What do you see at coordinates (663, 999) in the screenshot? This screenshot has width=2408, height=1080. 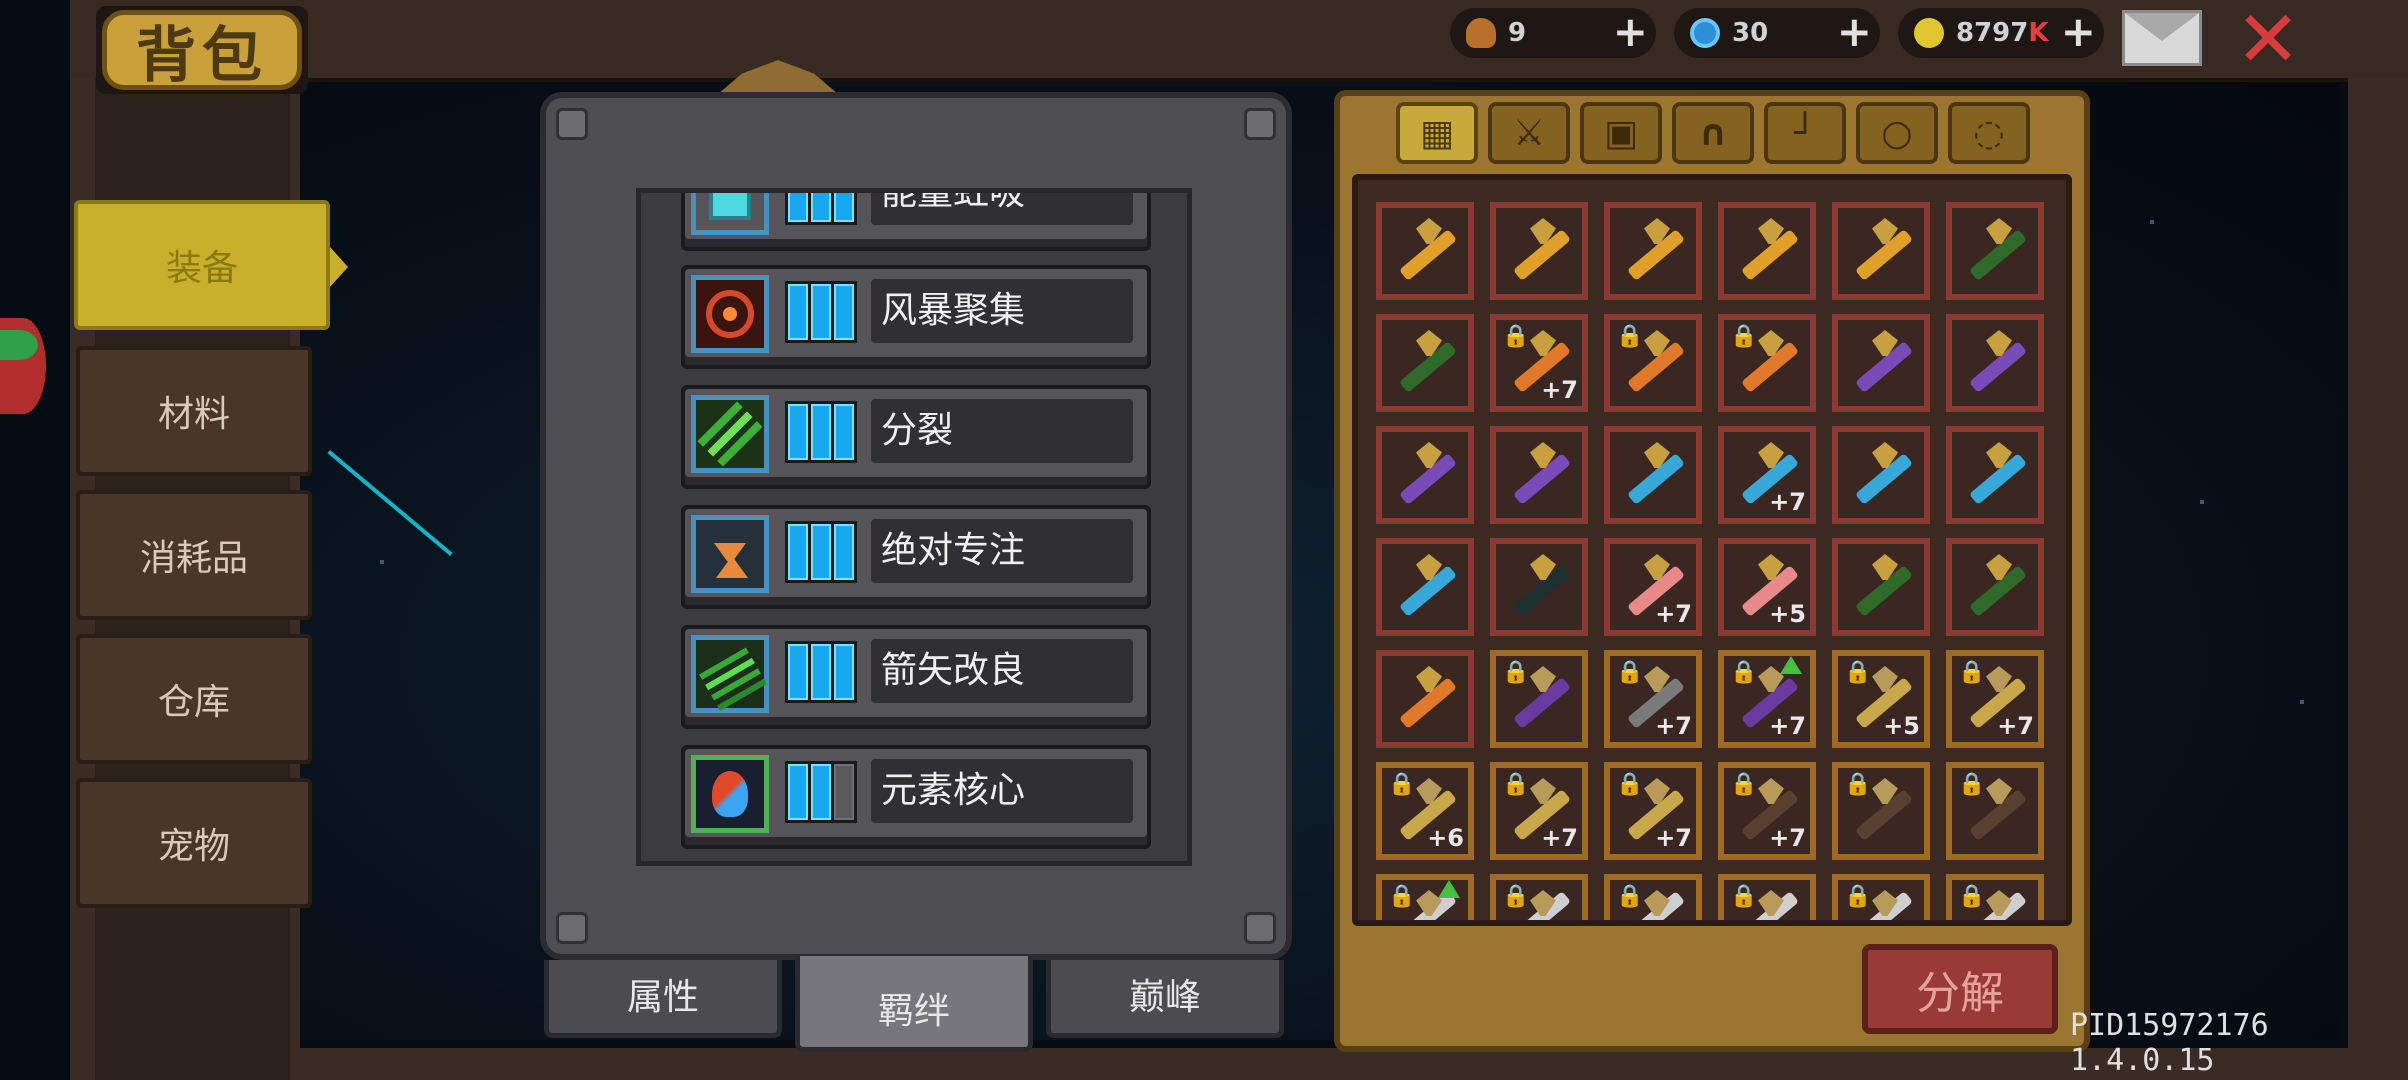 I see `tab-attributes: 属性` at bounding box center [663, 999].